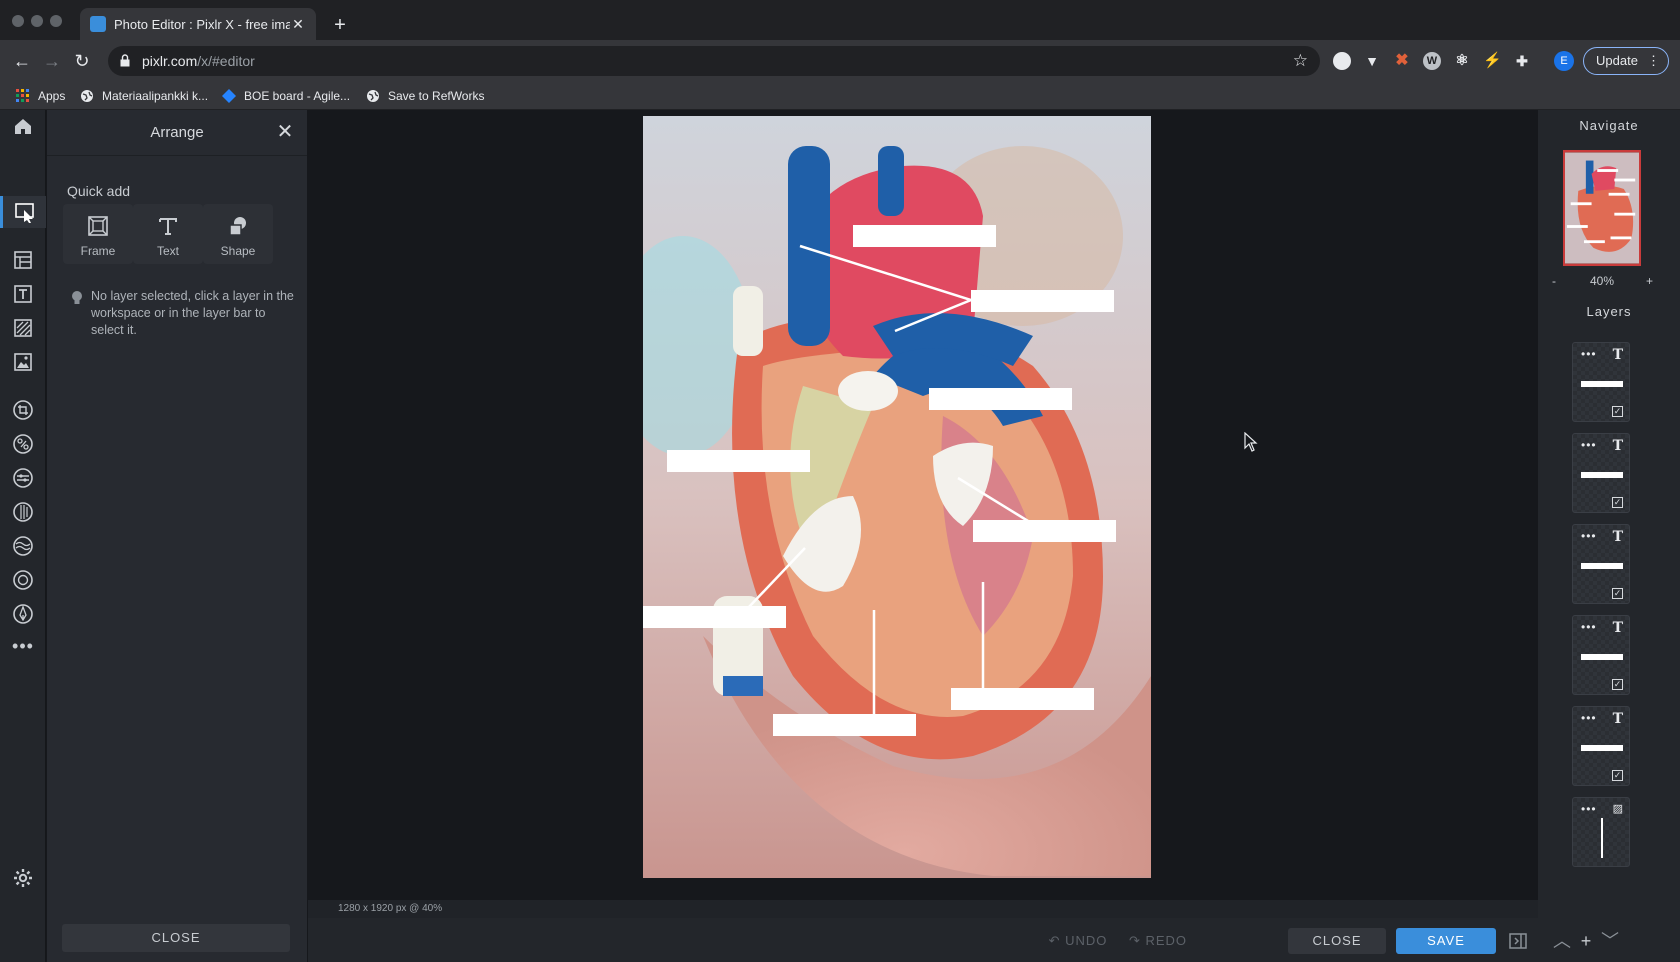  Describe the element at coordinates (1649, 281) in the screenshot. I see `zoom-in-button: +` at that location.